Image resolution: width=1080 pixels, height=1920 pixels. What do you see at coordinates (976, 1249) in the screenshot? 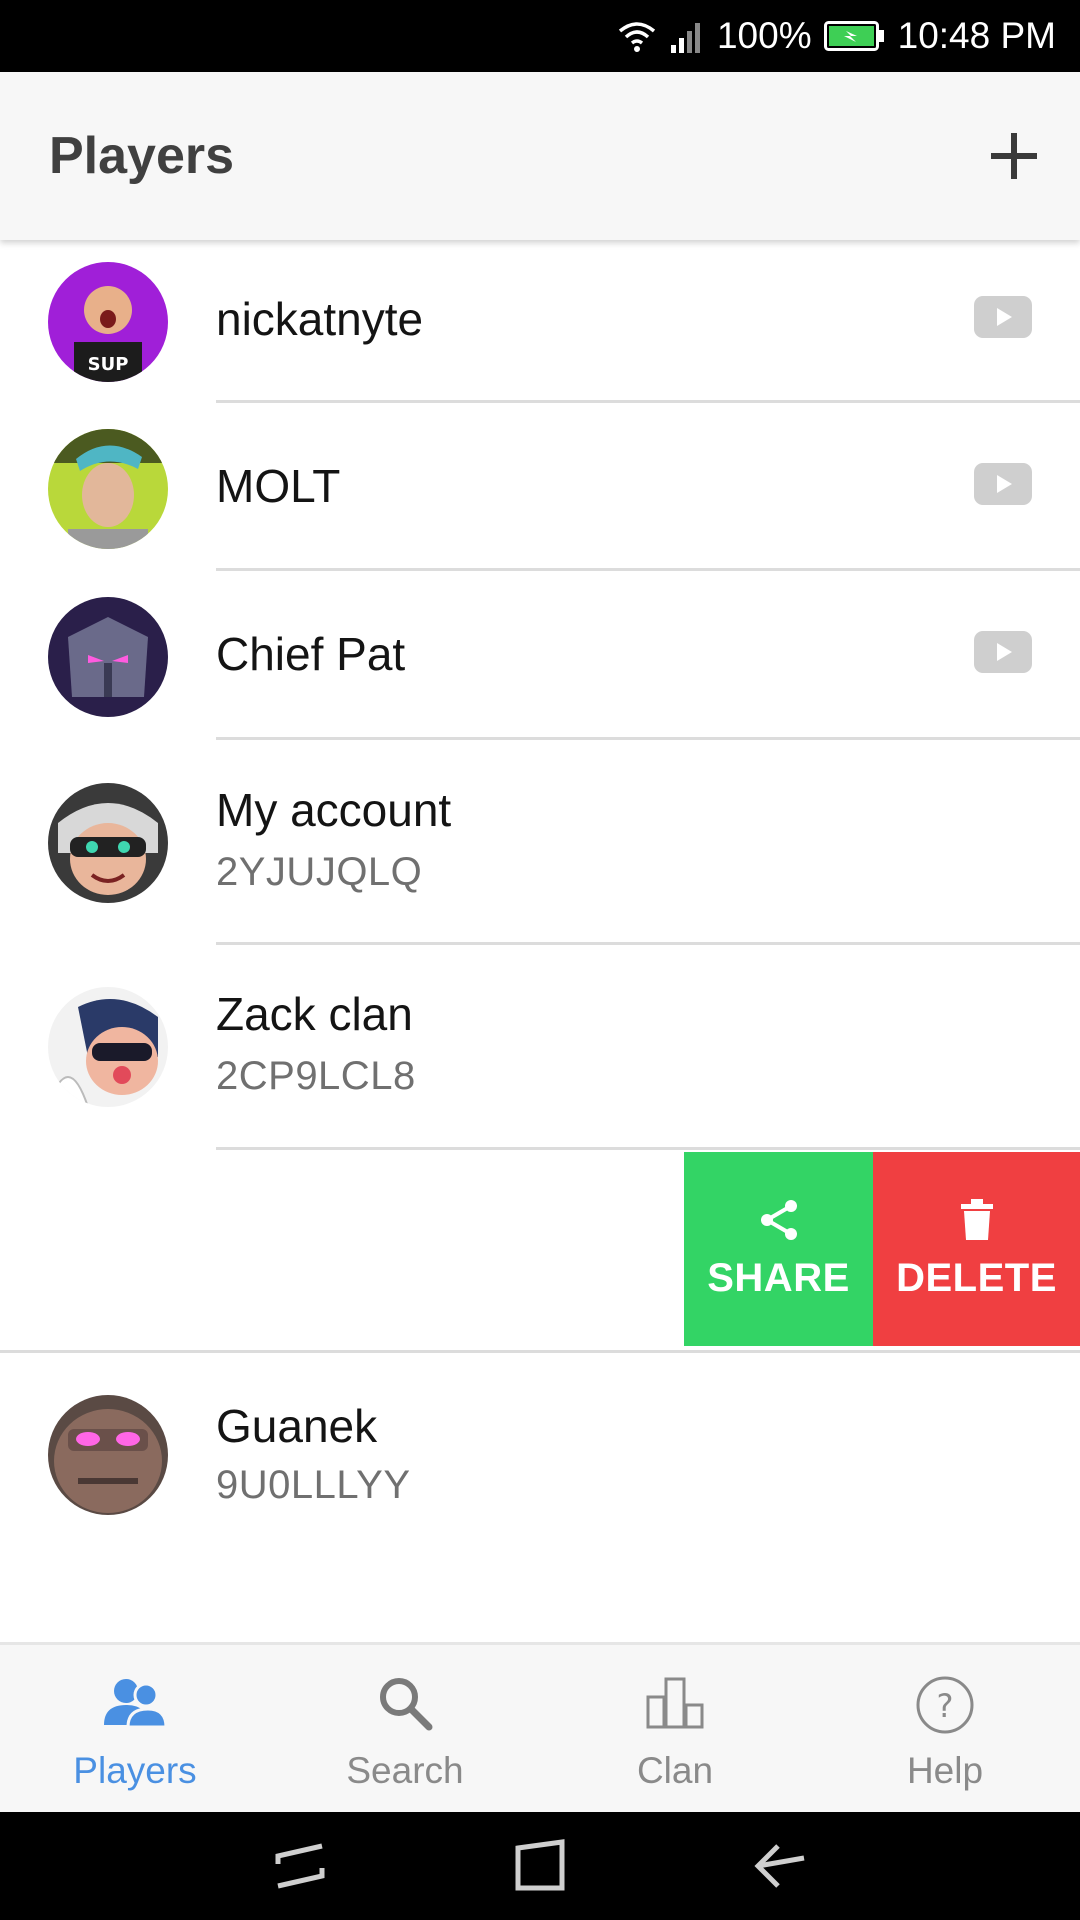
I see `delete-button: DELETE` at bounding box center [976, 1249].